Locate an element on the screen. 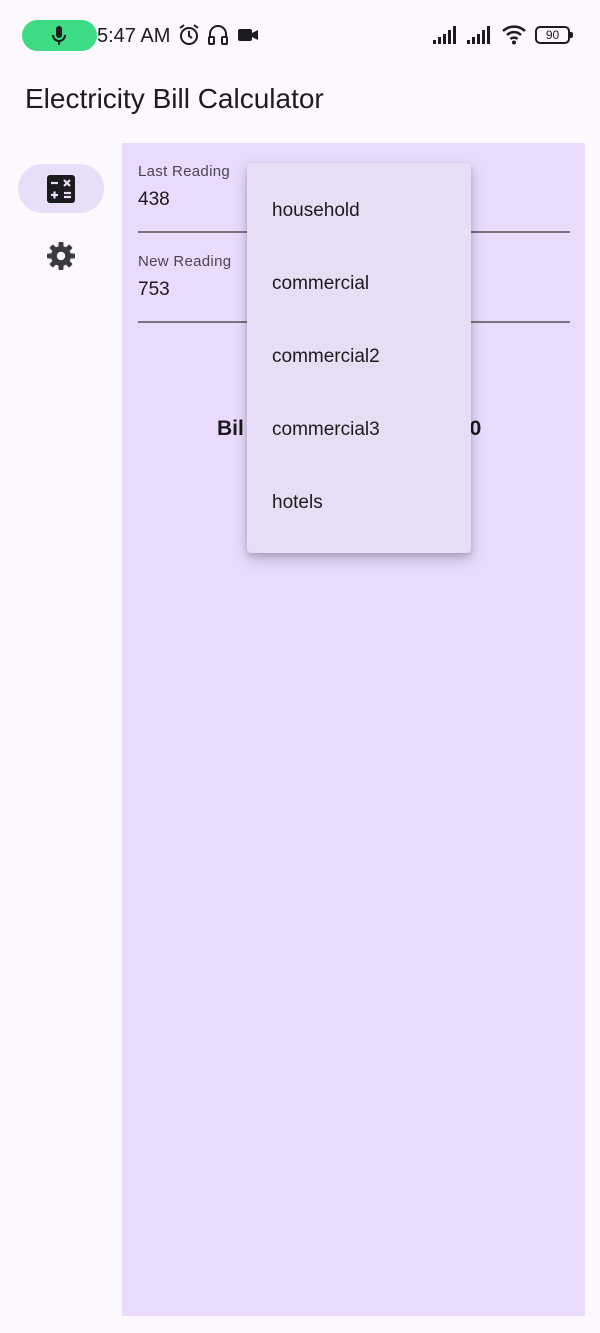  menu-item-commercial3: commercial3 is located at coordinates (359, 429).